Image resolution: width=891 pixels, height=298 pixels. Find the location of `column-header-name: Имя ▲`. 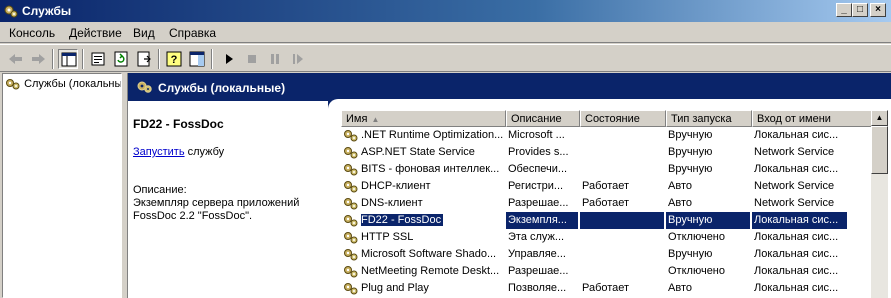

column-header-name: Имя ▲ is located at coordinates (423, 118).